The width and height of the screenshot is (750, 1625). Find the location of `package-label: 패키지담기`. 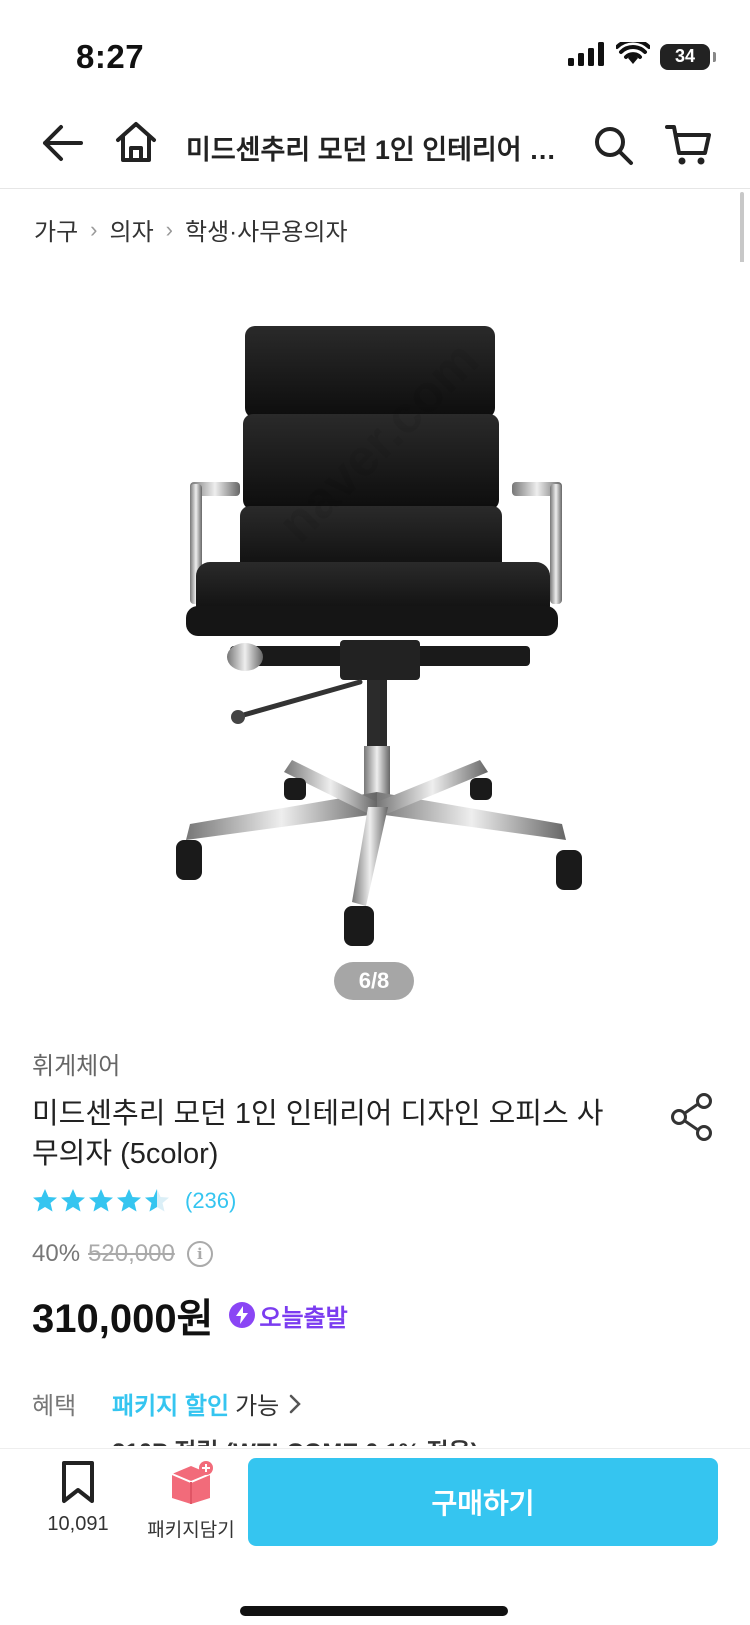

package-label: 패키지담기 is located at coordinates (191, 1530).